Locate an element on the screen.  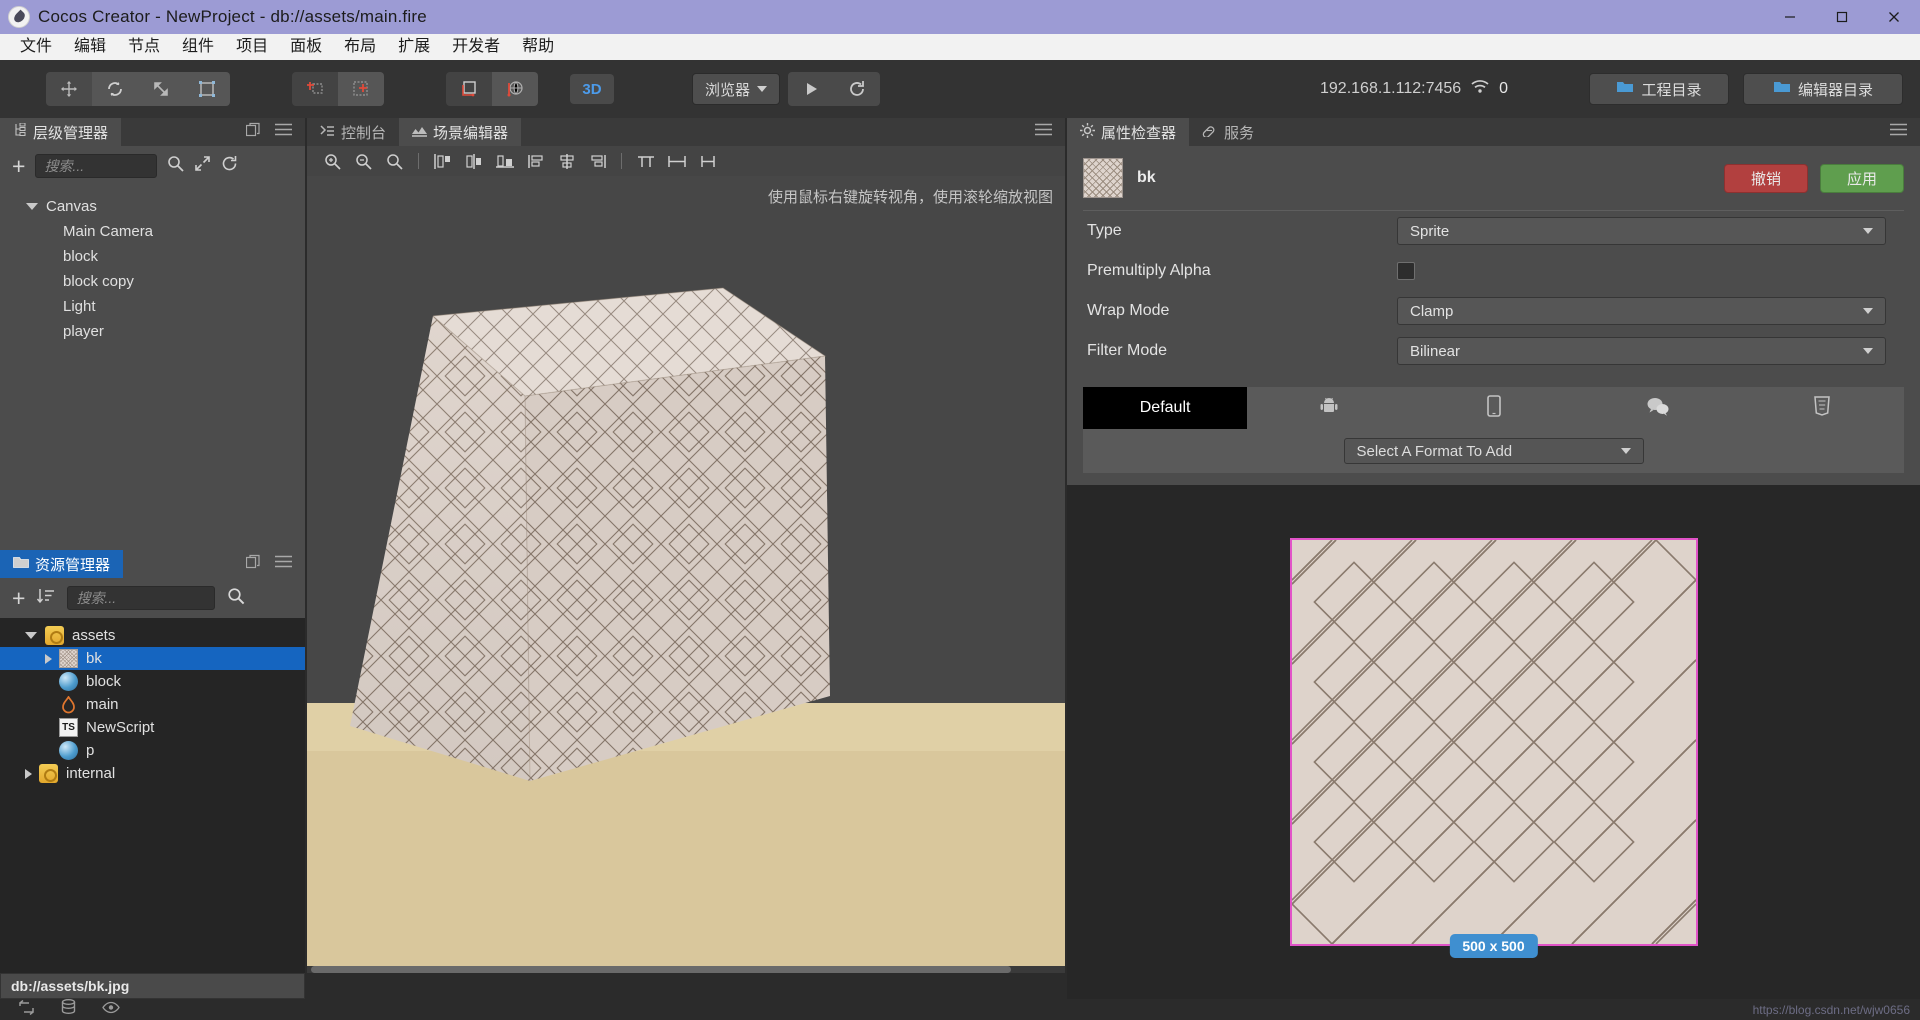
menu-item-developer: 开发者 is located at coordinates (476, 47).